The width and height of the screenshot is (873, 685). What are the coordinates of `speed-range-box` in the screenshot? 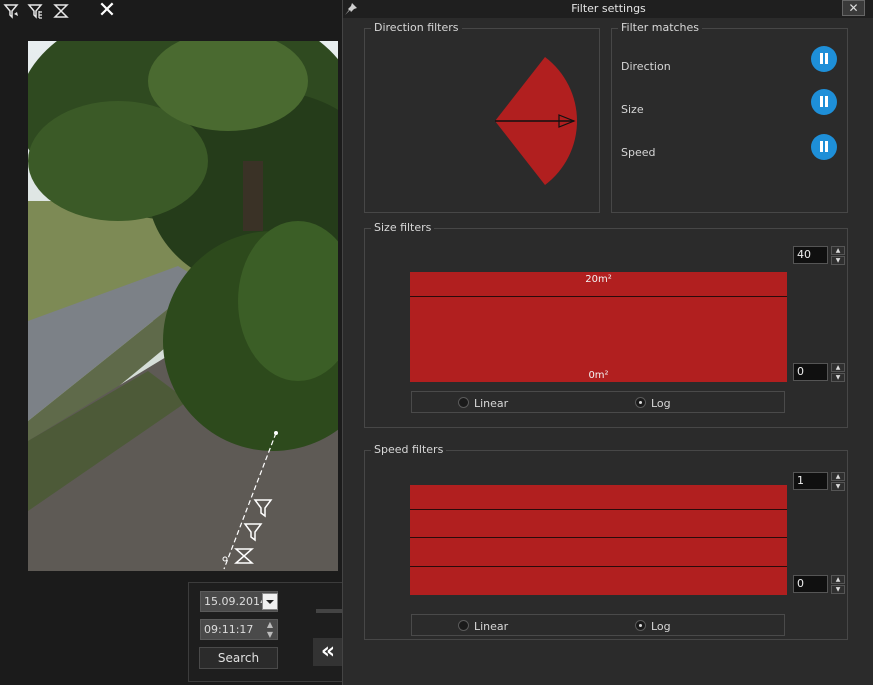 It's located at (598, 540).